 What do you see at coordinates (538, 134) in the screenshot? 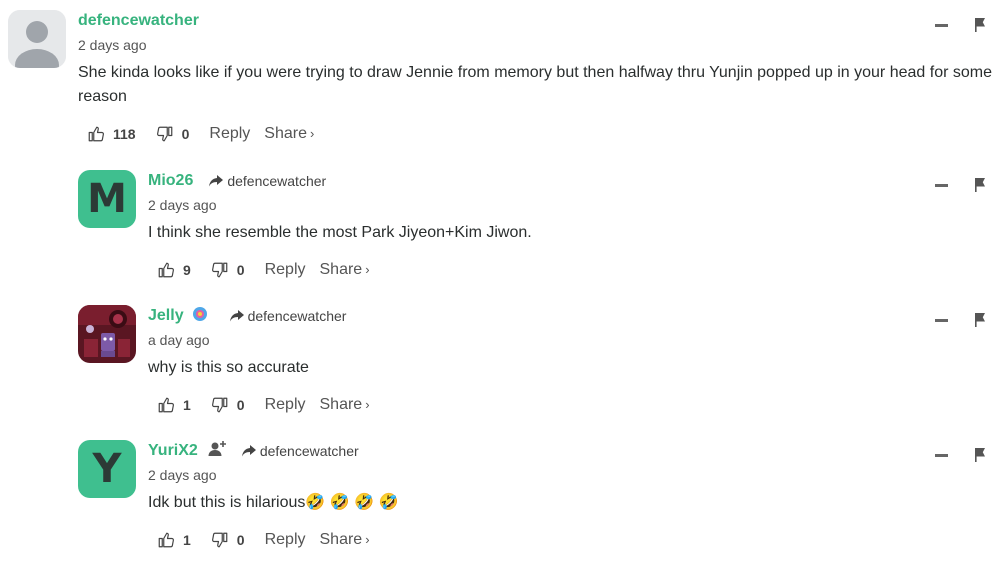
I see `comment-actions: 118 0 Reply Share ›` at bounding box center [538, 134].